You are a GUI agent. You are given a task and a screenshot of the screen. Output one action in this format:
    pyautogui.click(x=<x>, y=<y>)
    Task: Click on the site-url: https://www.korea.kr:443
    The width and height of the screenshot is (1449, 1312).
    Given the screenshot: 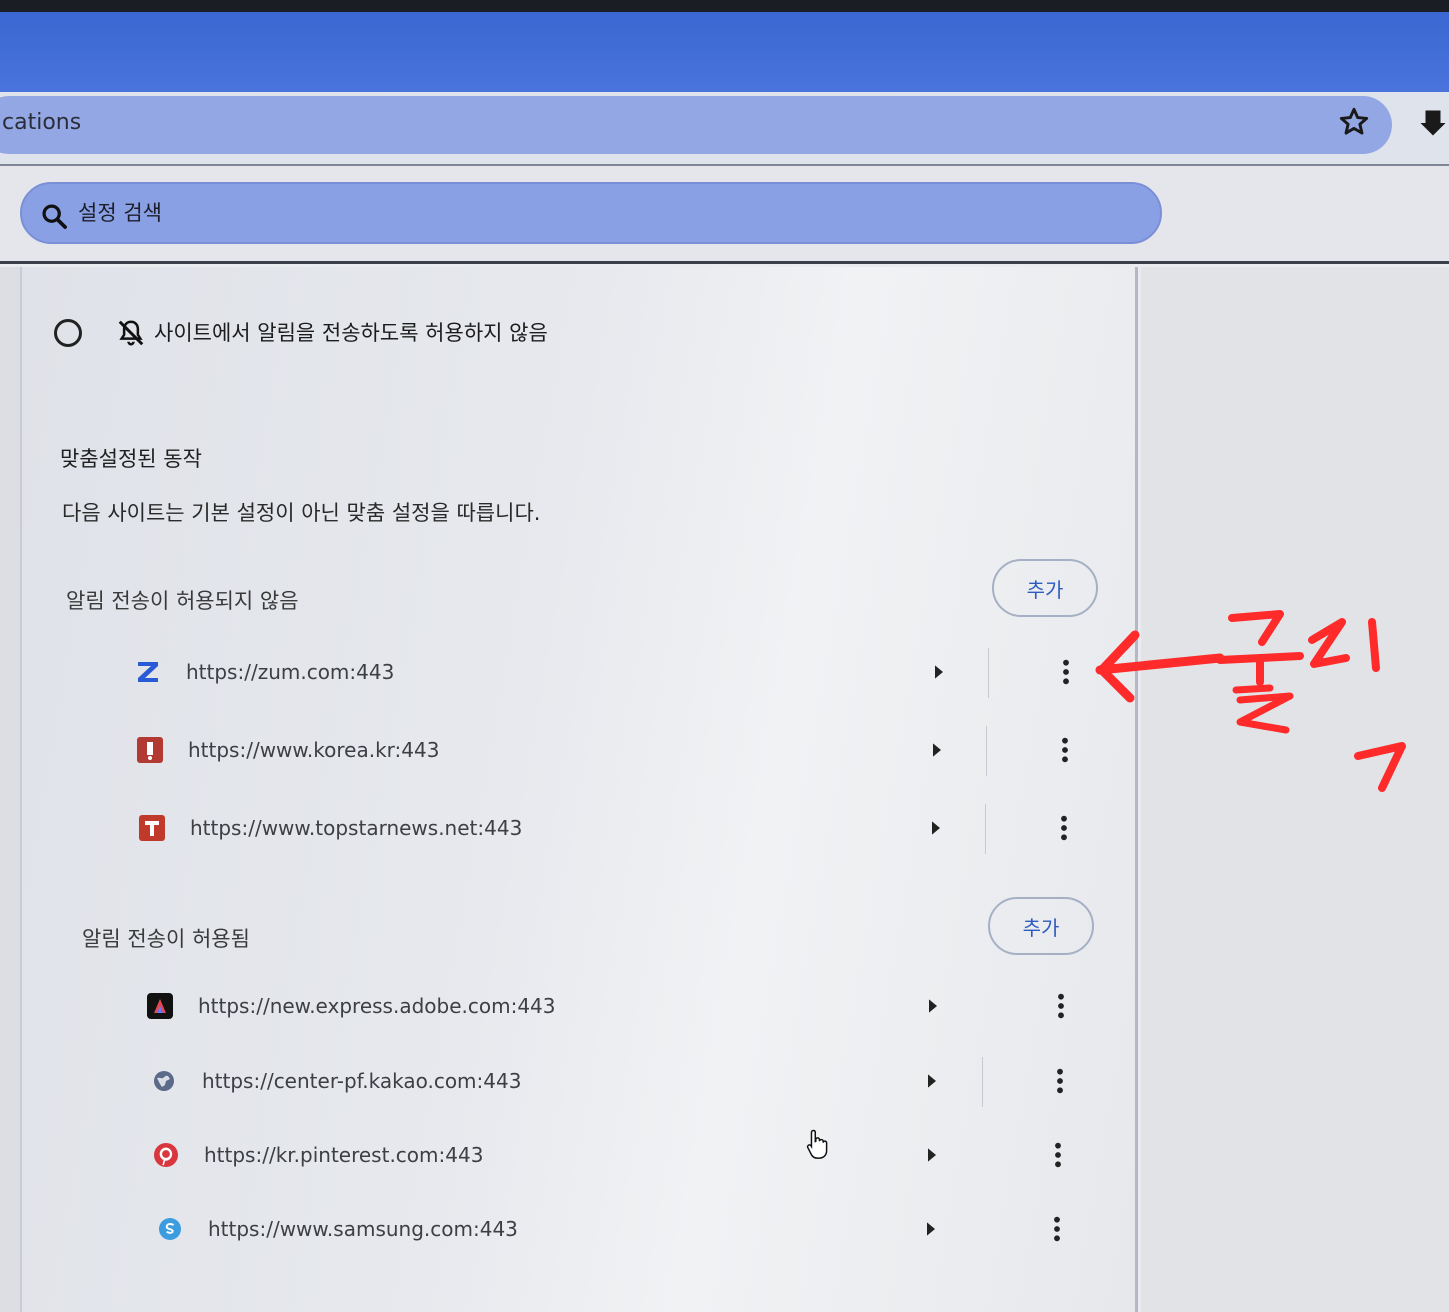 What is the action you would take?
    pyautogui.click(x=313, y=750)
    